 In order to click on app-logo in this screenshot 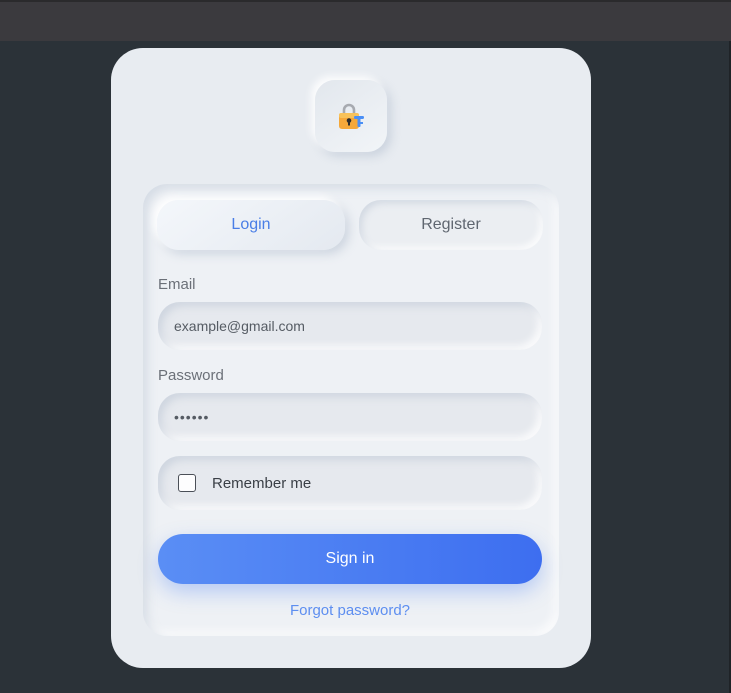, I will do `click(351, 116)`.